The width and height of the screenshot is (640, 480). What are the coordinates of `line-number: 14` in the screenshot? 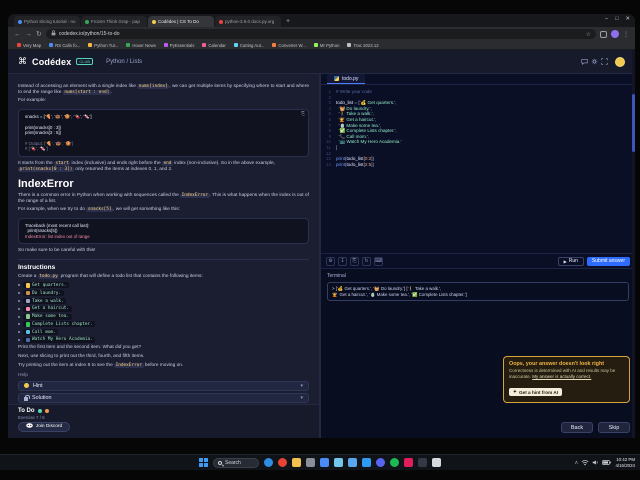 It's located at (328, 164).